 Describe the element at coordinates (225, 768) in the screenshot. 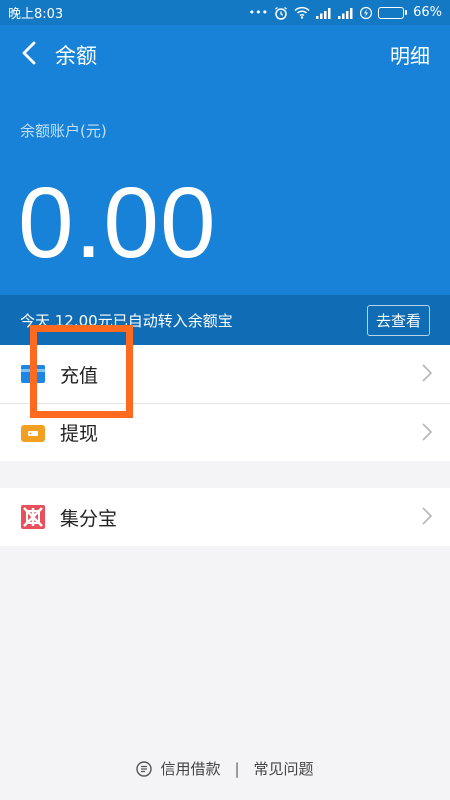

I see `footer-links: 信用借款 | 常见问题` at that location.